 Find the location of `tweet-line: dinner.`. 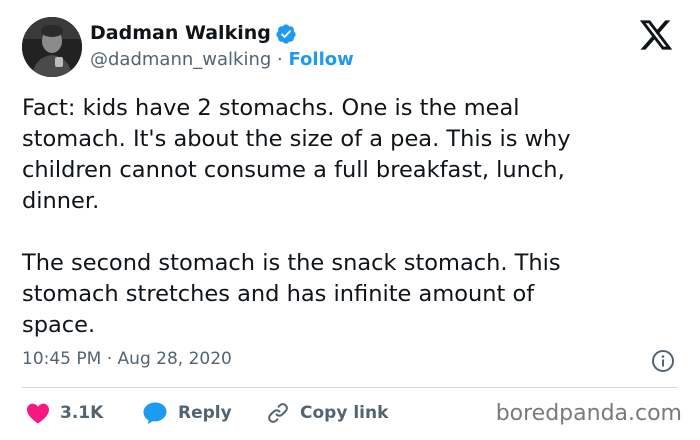

tweet-line: dinner. is located at coordinates (61, 201).